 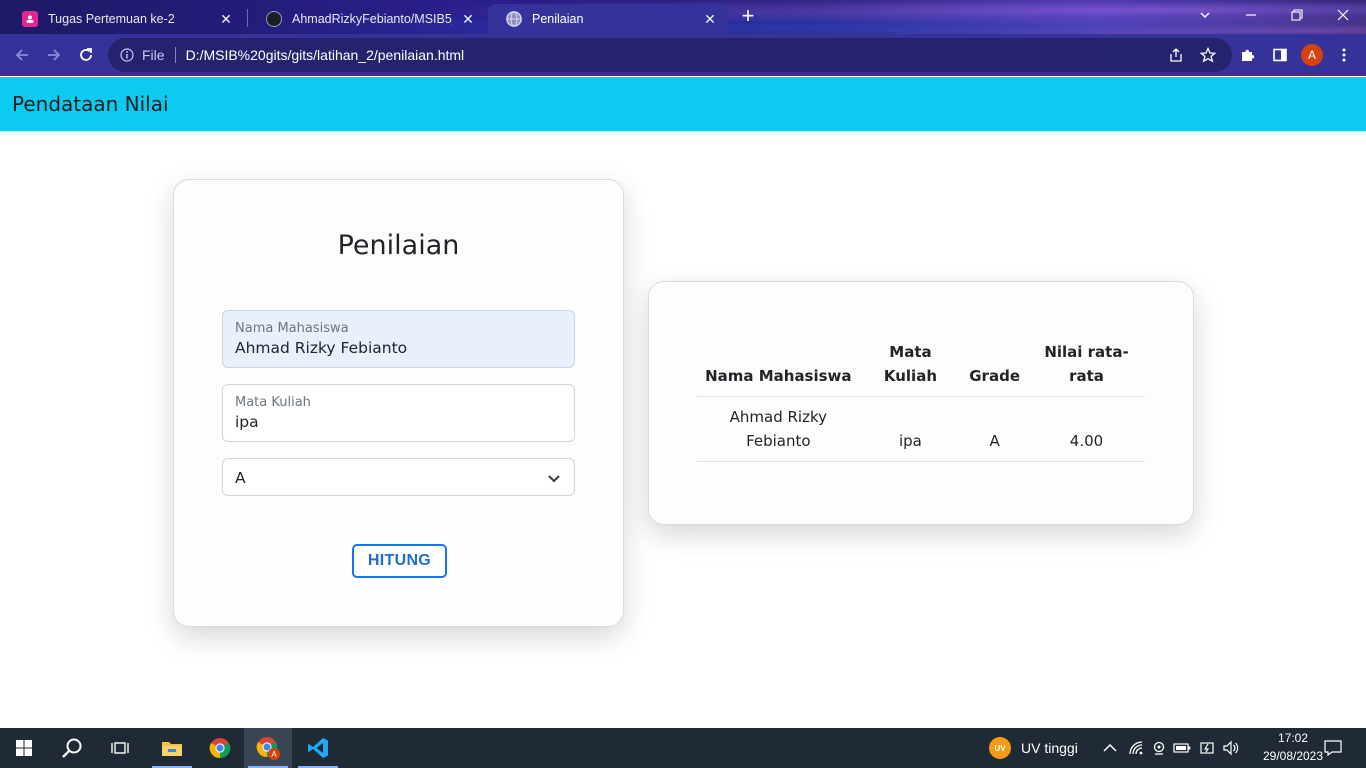 I want to click on webcam-icon, so click(x=1159, y=748).